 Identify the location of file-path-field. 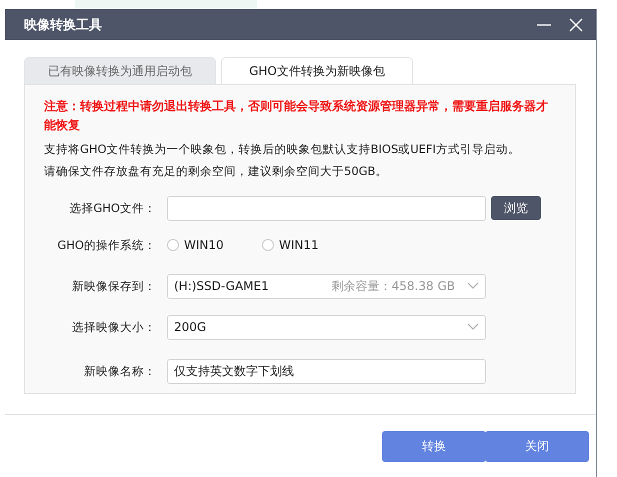
(326, 208).